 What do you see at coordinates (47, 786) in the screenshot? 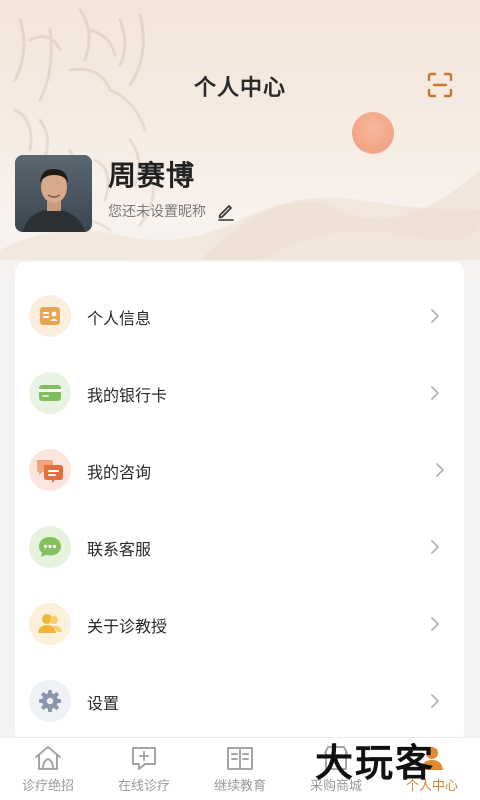
I see `tab-label: 诊疗绝招` at bounding box center [47, 786].